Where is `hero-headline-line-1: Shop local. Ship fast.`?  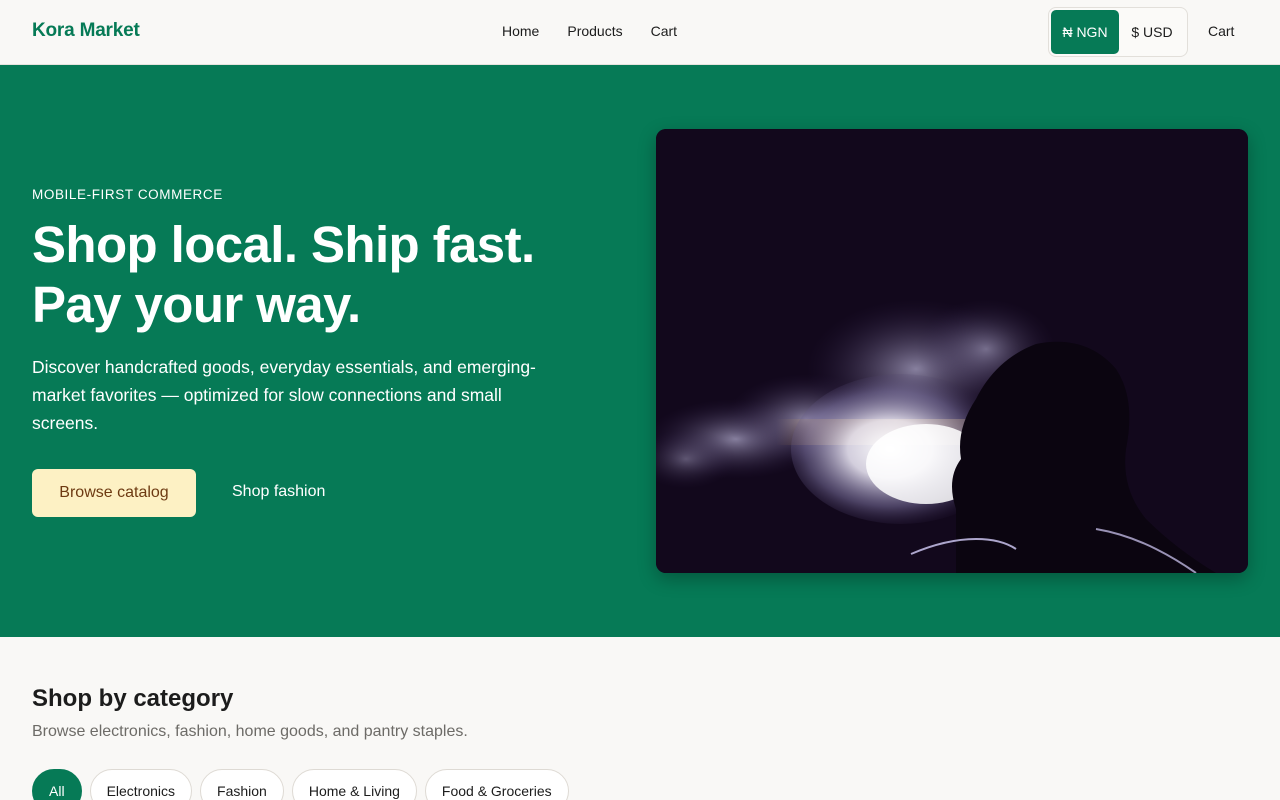
hero-headline-line-1: Shop local. Ship fast. is located at coordinates (283, 244).